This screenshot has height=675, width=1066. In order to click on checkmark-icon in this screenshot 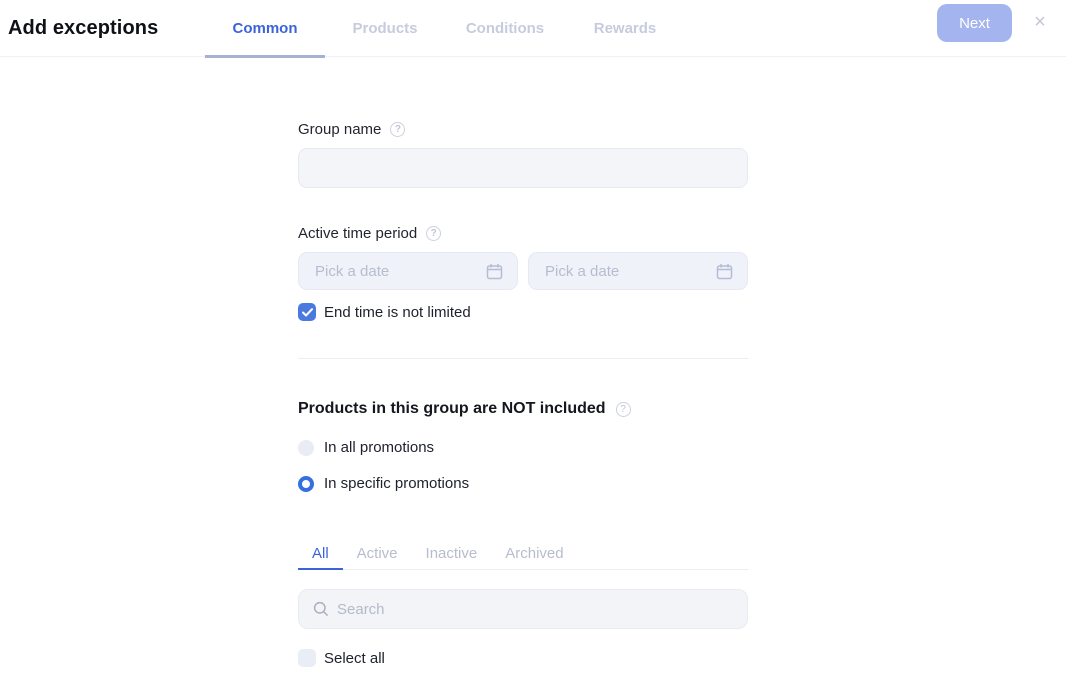, I will do `click(307, 311)`.